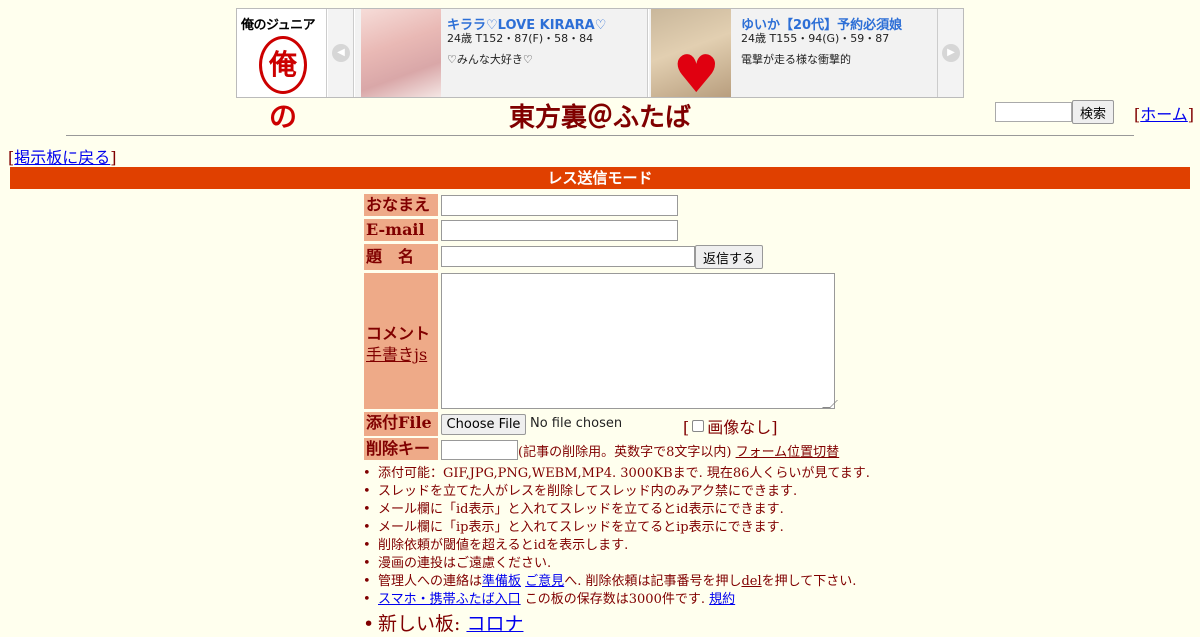  Describe the element at coordinates (419, 624) in the screenshot. I see `new-board-label: 新しい板:` at that location.